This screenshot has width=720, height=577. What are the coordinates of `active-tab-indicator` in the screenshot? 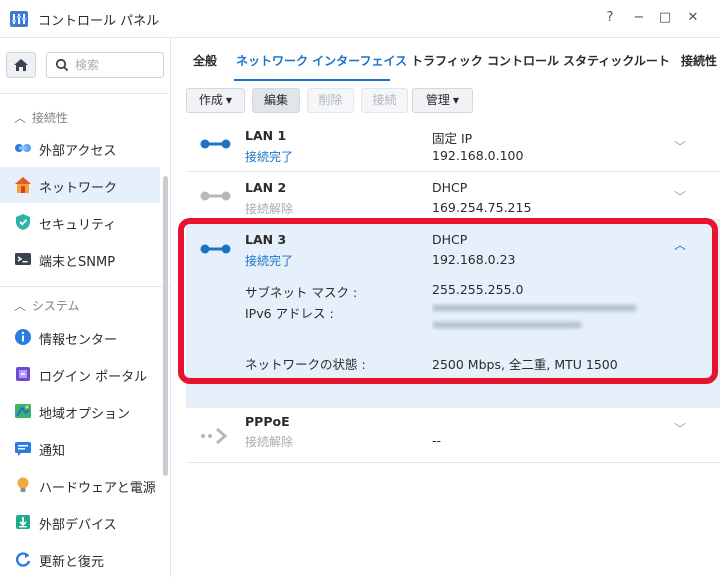 It's located at (312, 80).